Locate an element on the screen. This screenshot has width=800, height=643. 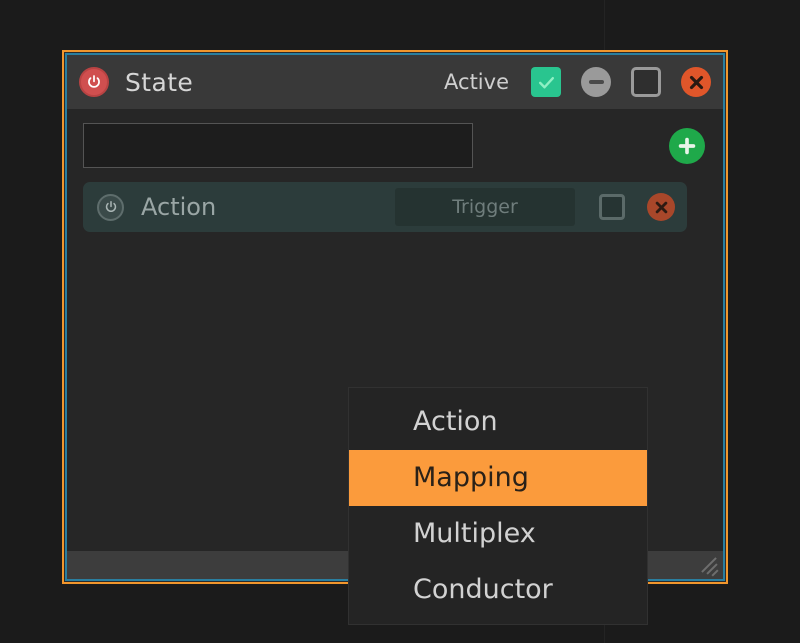
menu-item-action: Action is located at coordinates (498, 422).